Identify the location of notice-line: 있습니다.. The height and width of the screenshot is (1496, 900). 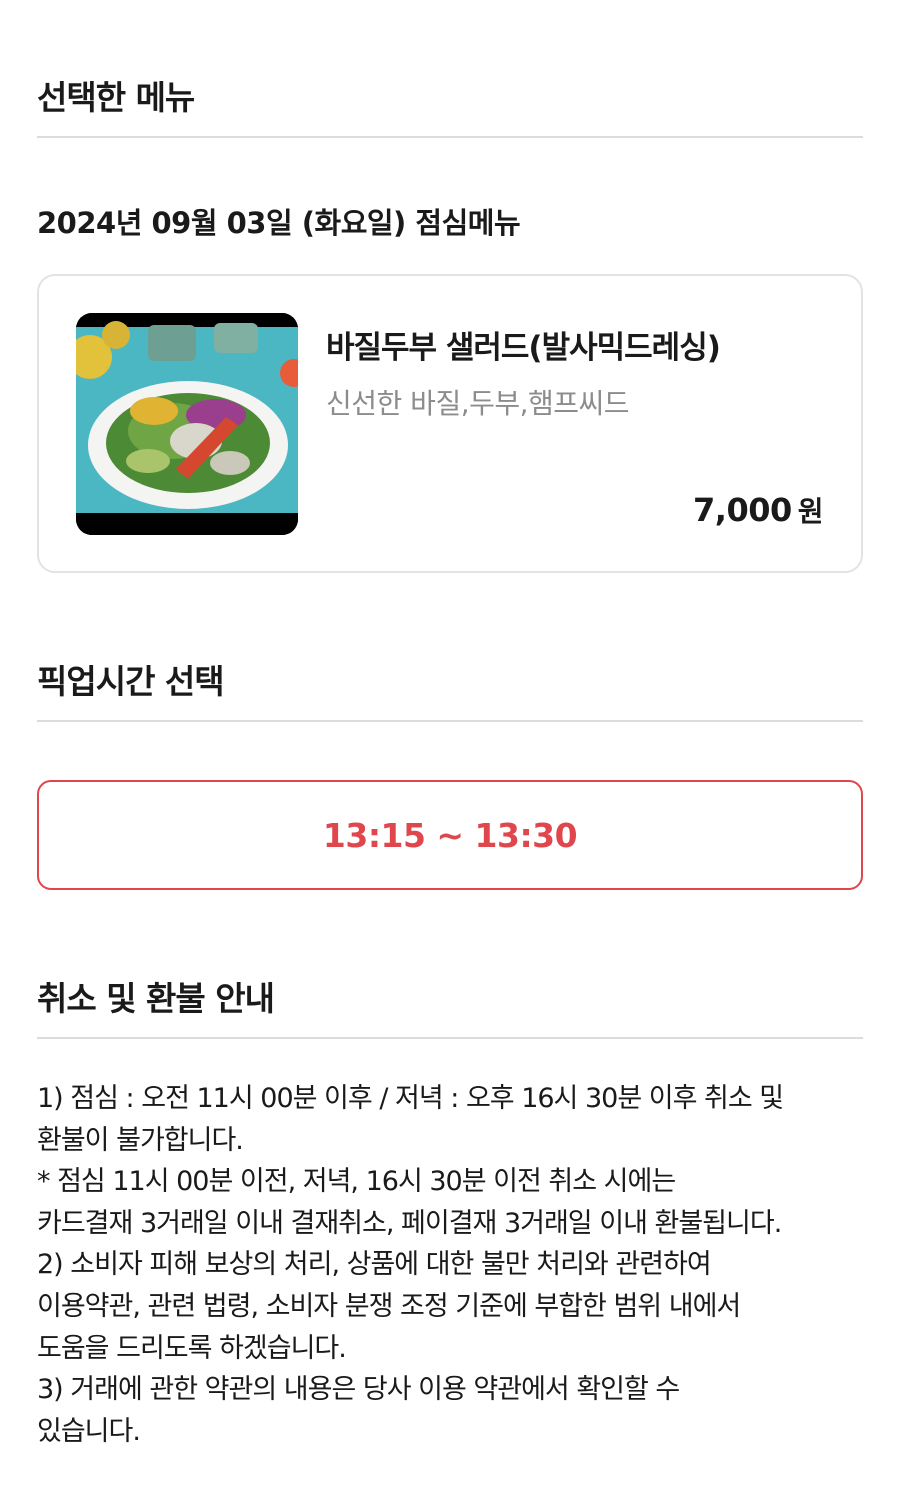
(89, 1431).